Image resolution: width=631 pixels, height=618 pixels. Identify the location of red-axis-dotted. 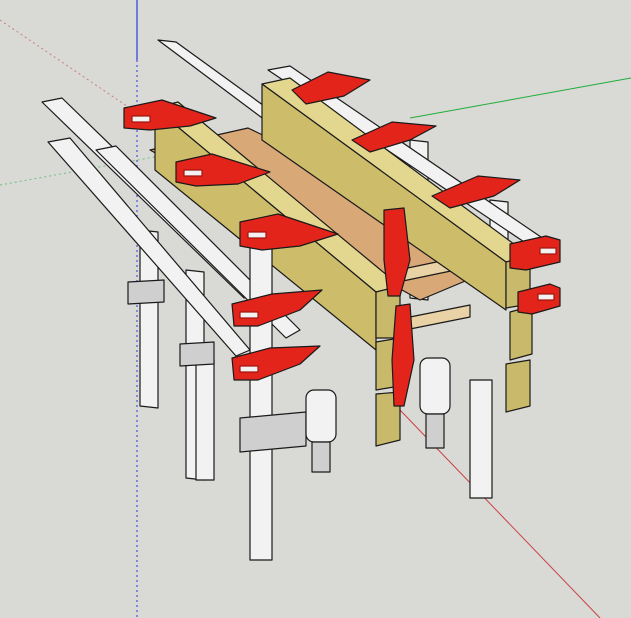
(70, 67).